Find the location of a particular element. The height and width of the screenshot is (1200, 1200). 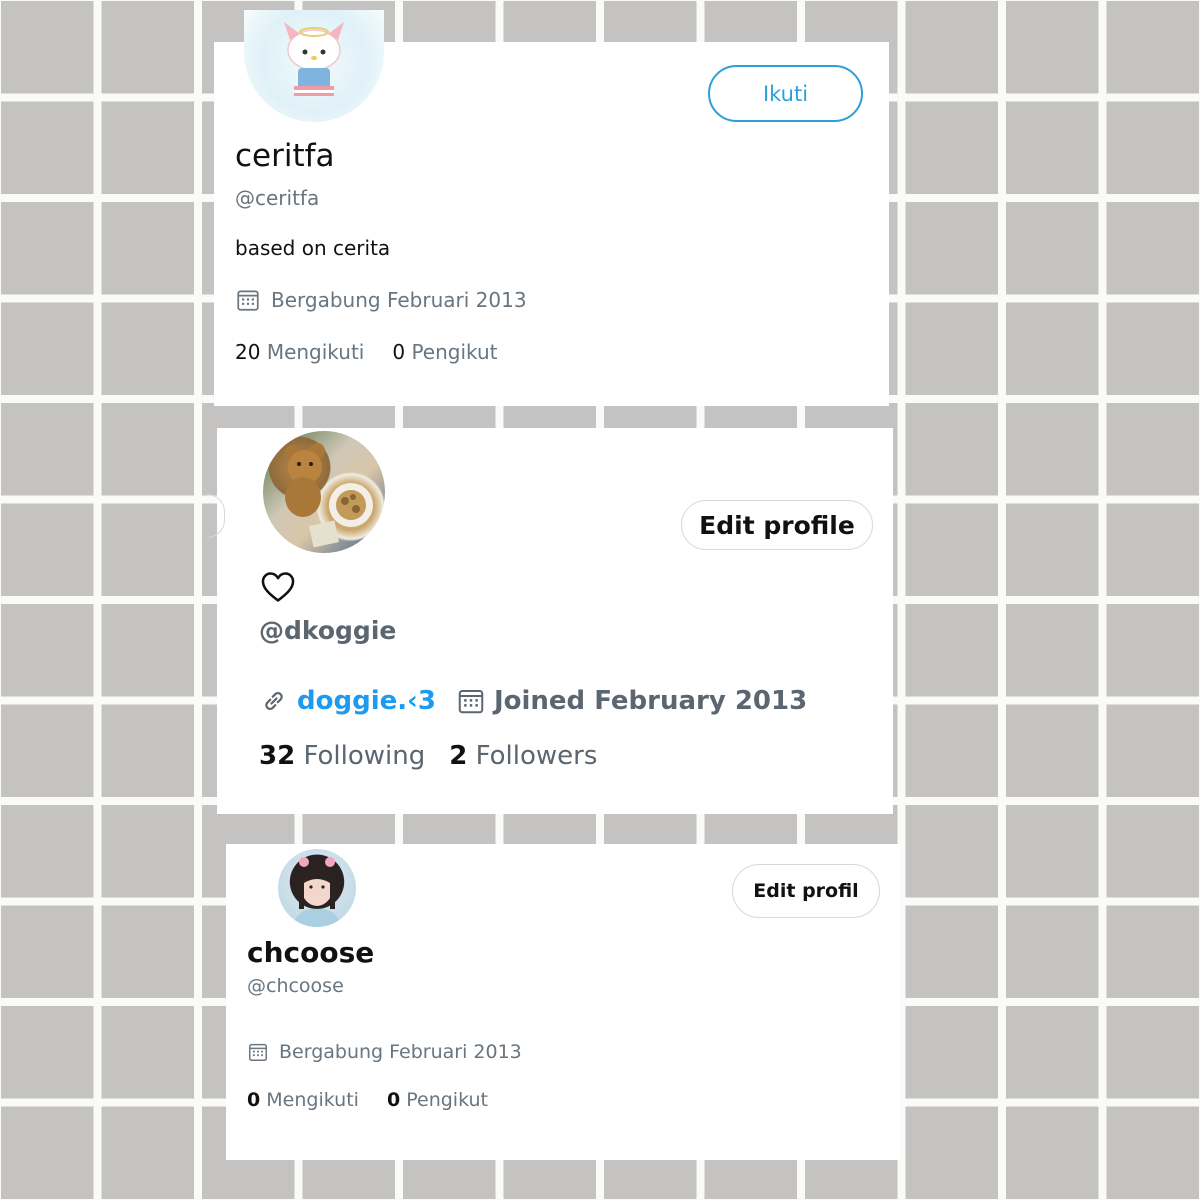

profile-meta: doggie.‹3 Joined February 2013 is located at coordinates (533, 701).